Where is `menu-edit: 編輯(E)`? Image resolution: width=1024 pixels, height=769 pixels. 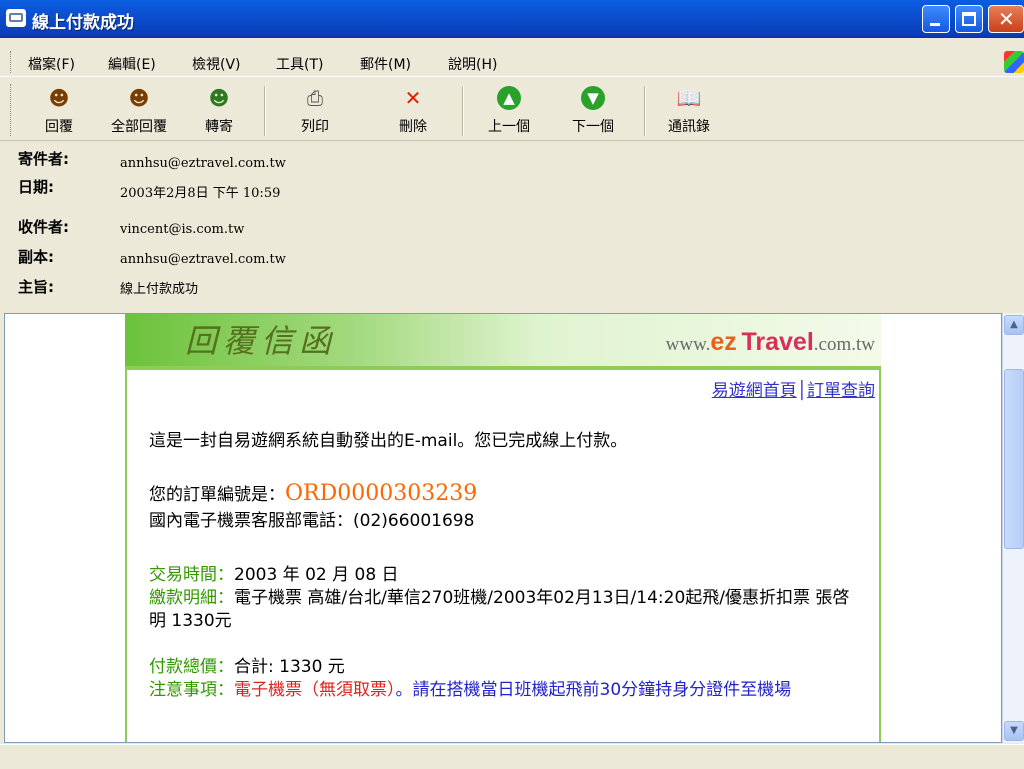
menu-edit: 編輯(E) is located at coordinates (132, 64).